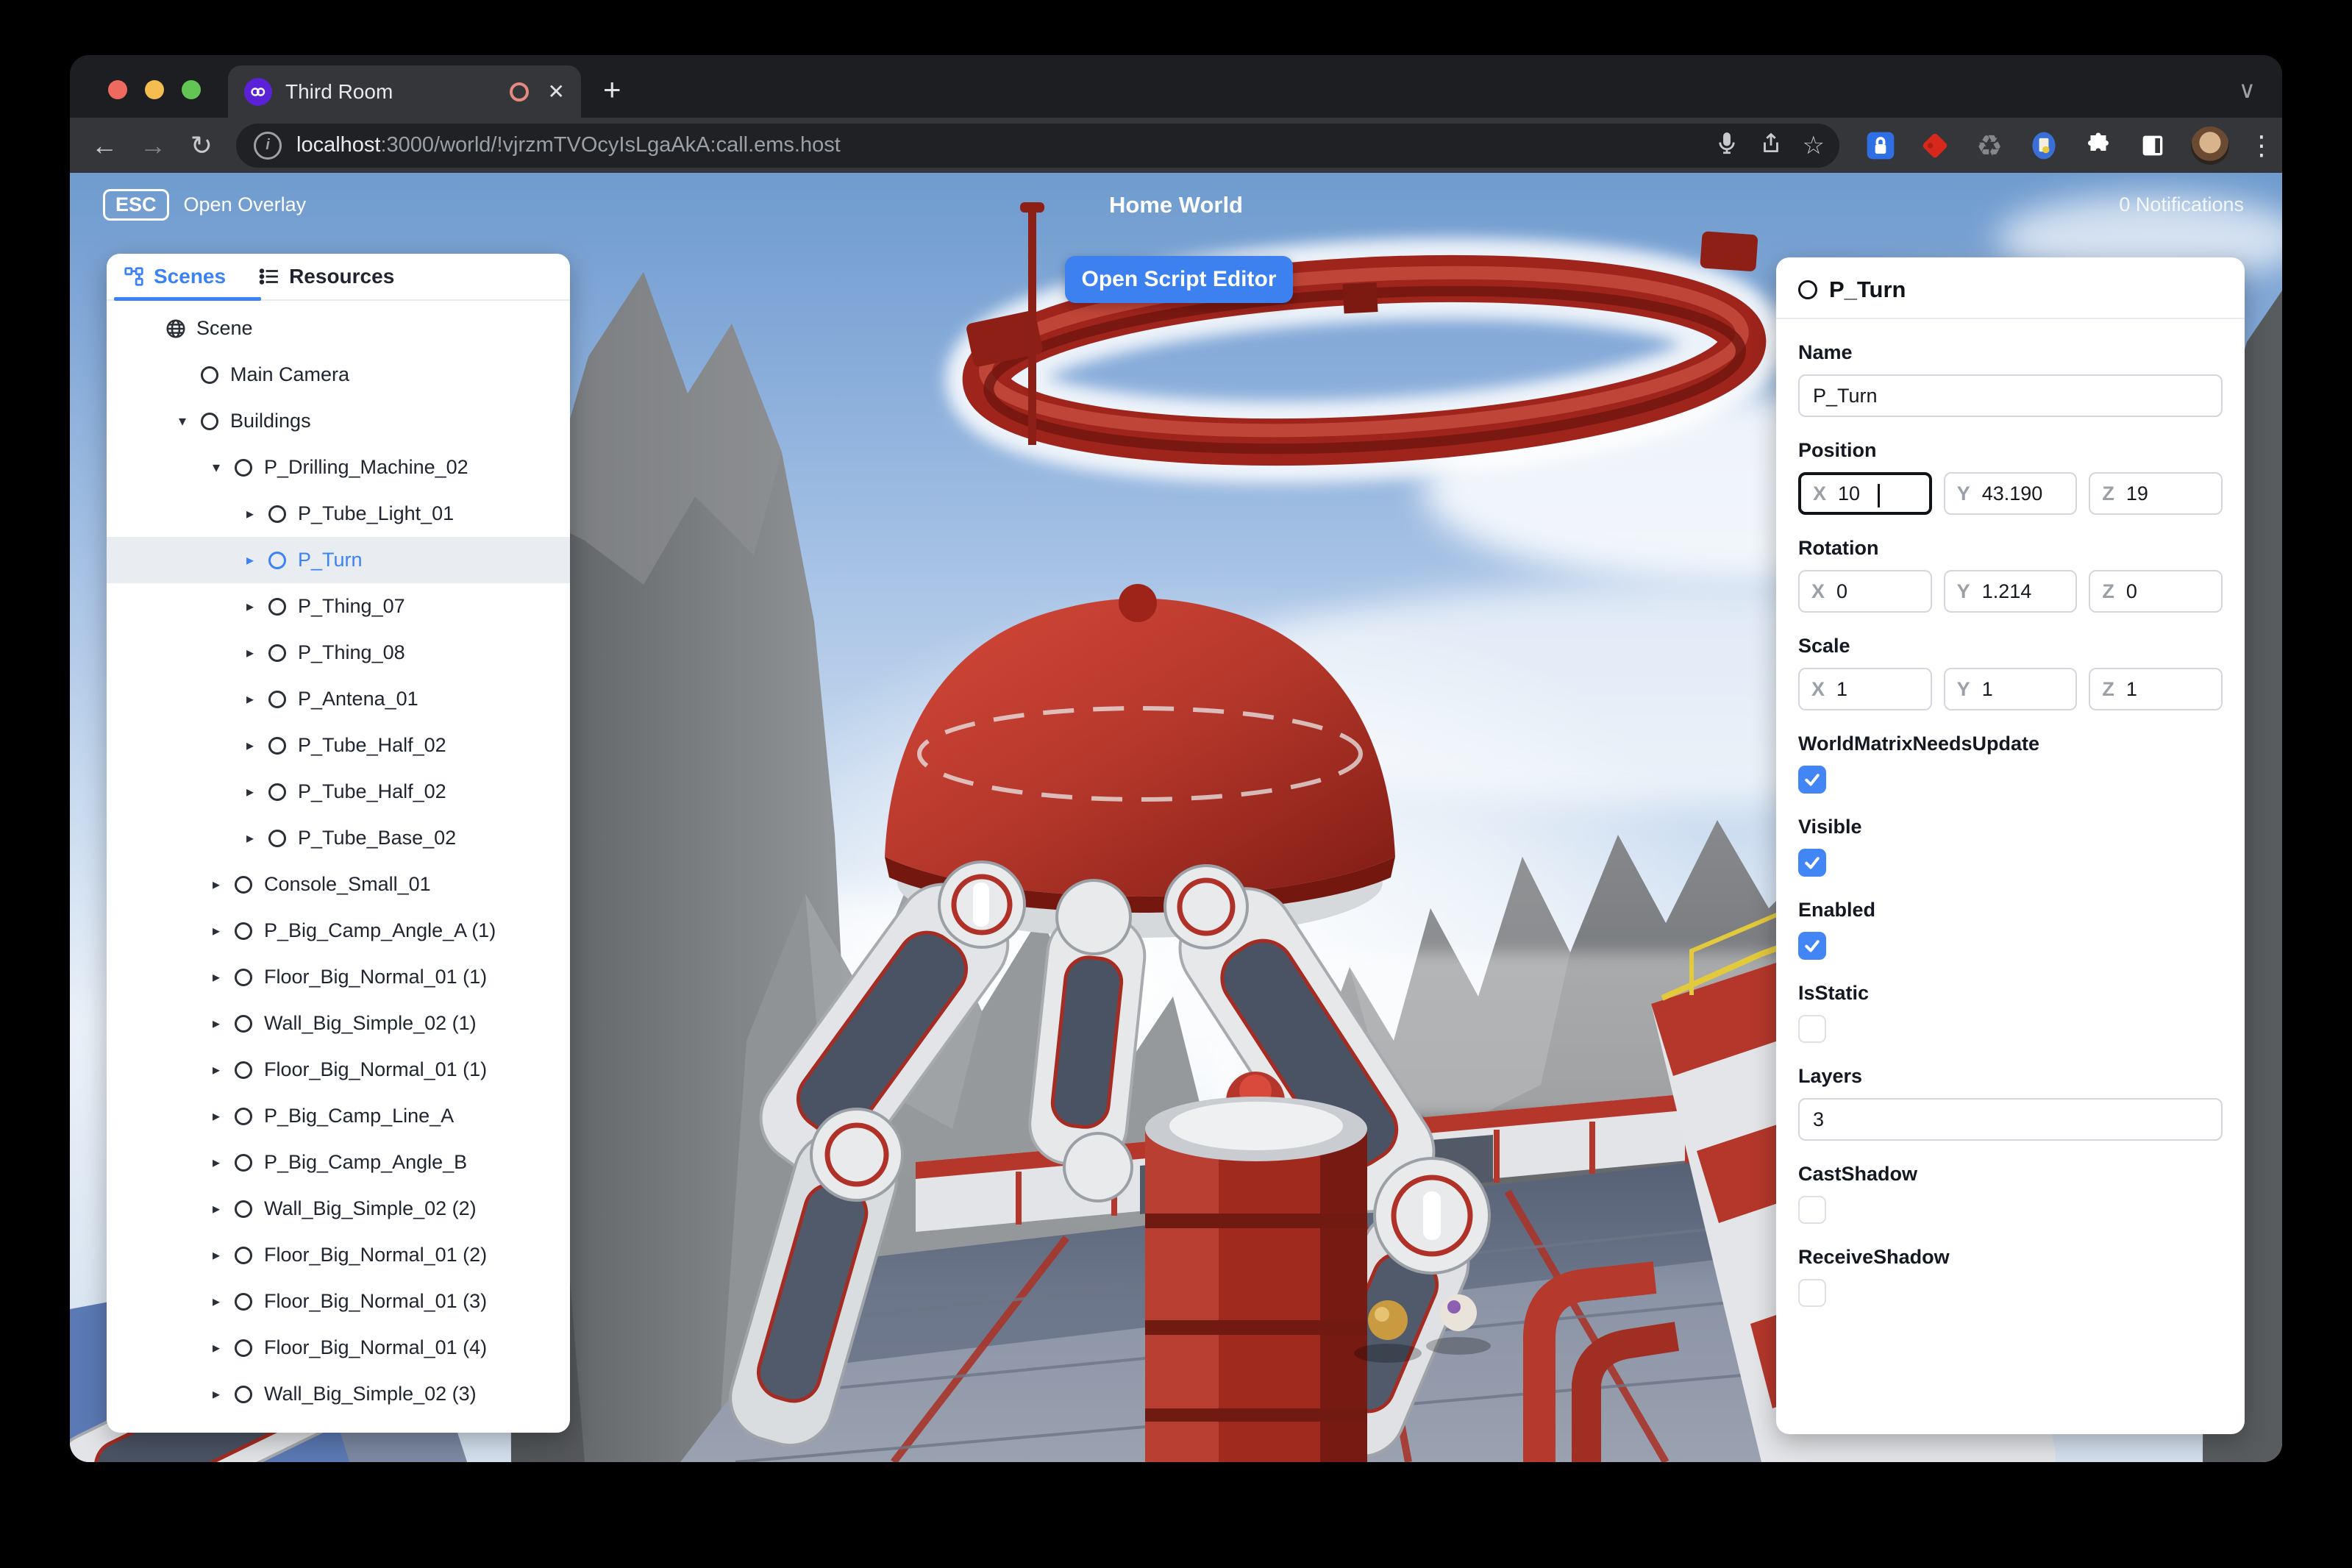 This screenshot has height=1568, width=2352. What do you see at coordinates (338, 467) in the screenshot?
I see `tree-item-p-drilling-machine-02: ▾ P_Drilling_Machine_02` at bounding box center [338, 467].